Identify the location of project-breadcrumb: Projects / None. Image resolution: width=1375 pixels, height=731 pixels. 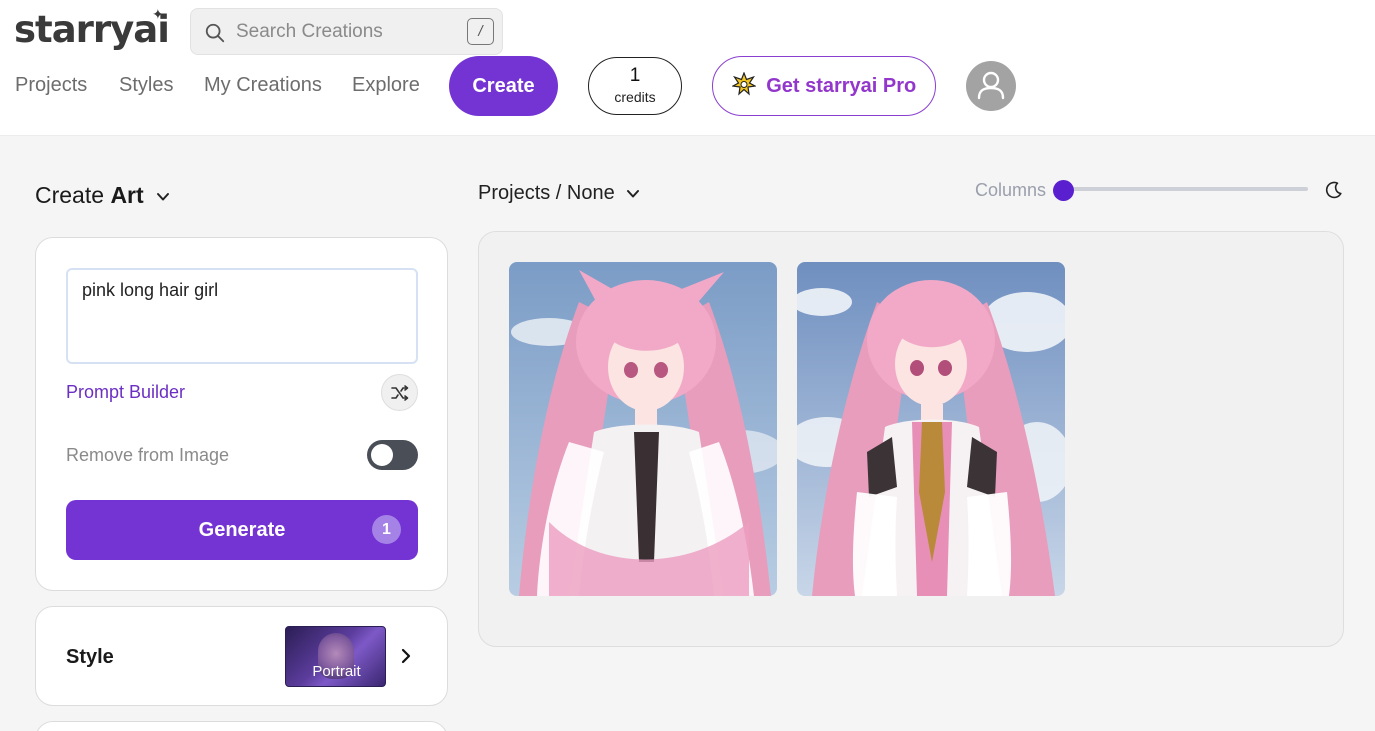
(559, 193).